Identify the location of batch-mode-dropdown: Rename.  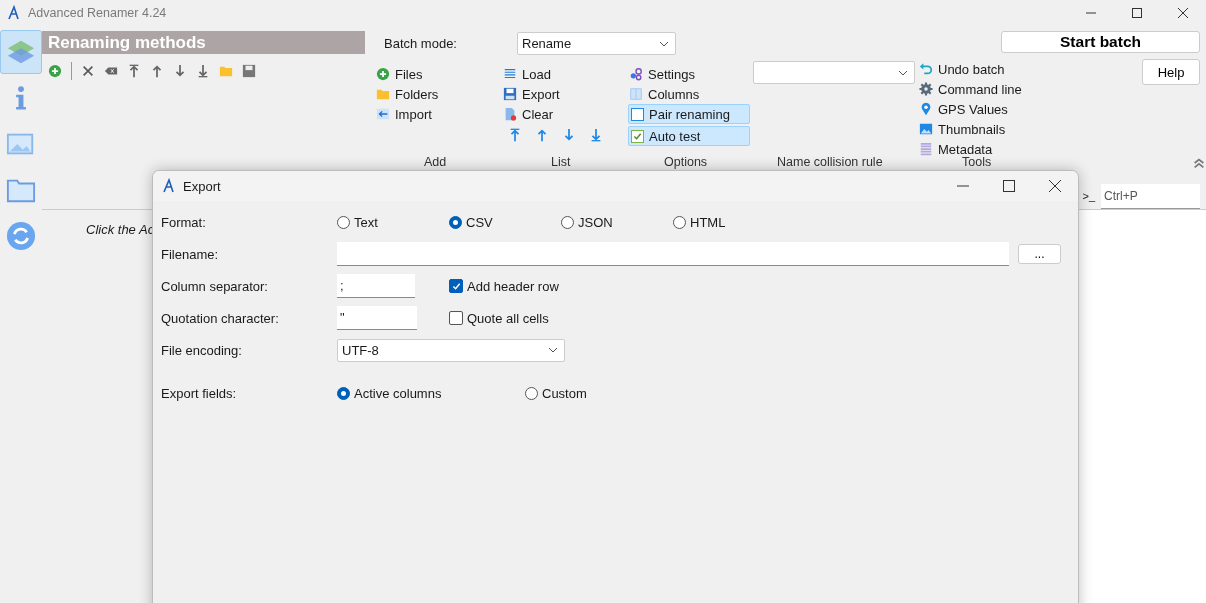
(596, 43).